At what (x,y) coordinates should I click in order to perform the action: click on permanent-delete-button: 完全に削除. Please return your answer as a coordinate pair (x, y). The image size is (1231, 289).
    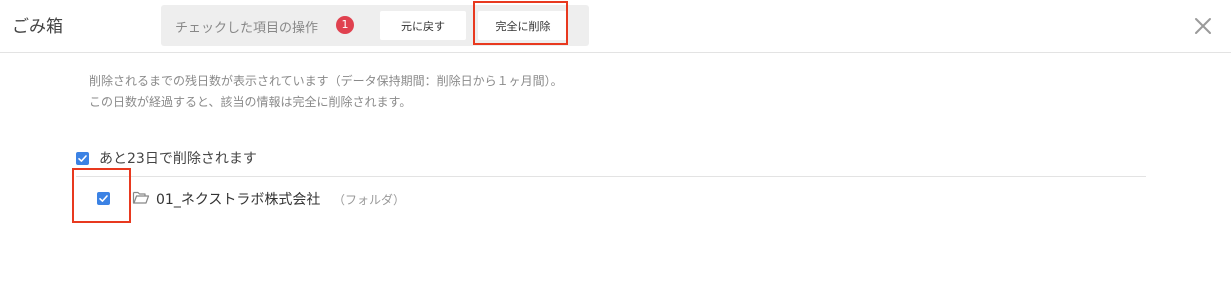
    Looking at the image, I should click on (523, 25).